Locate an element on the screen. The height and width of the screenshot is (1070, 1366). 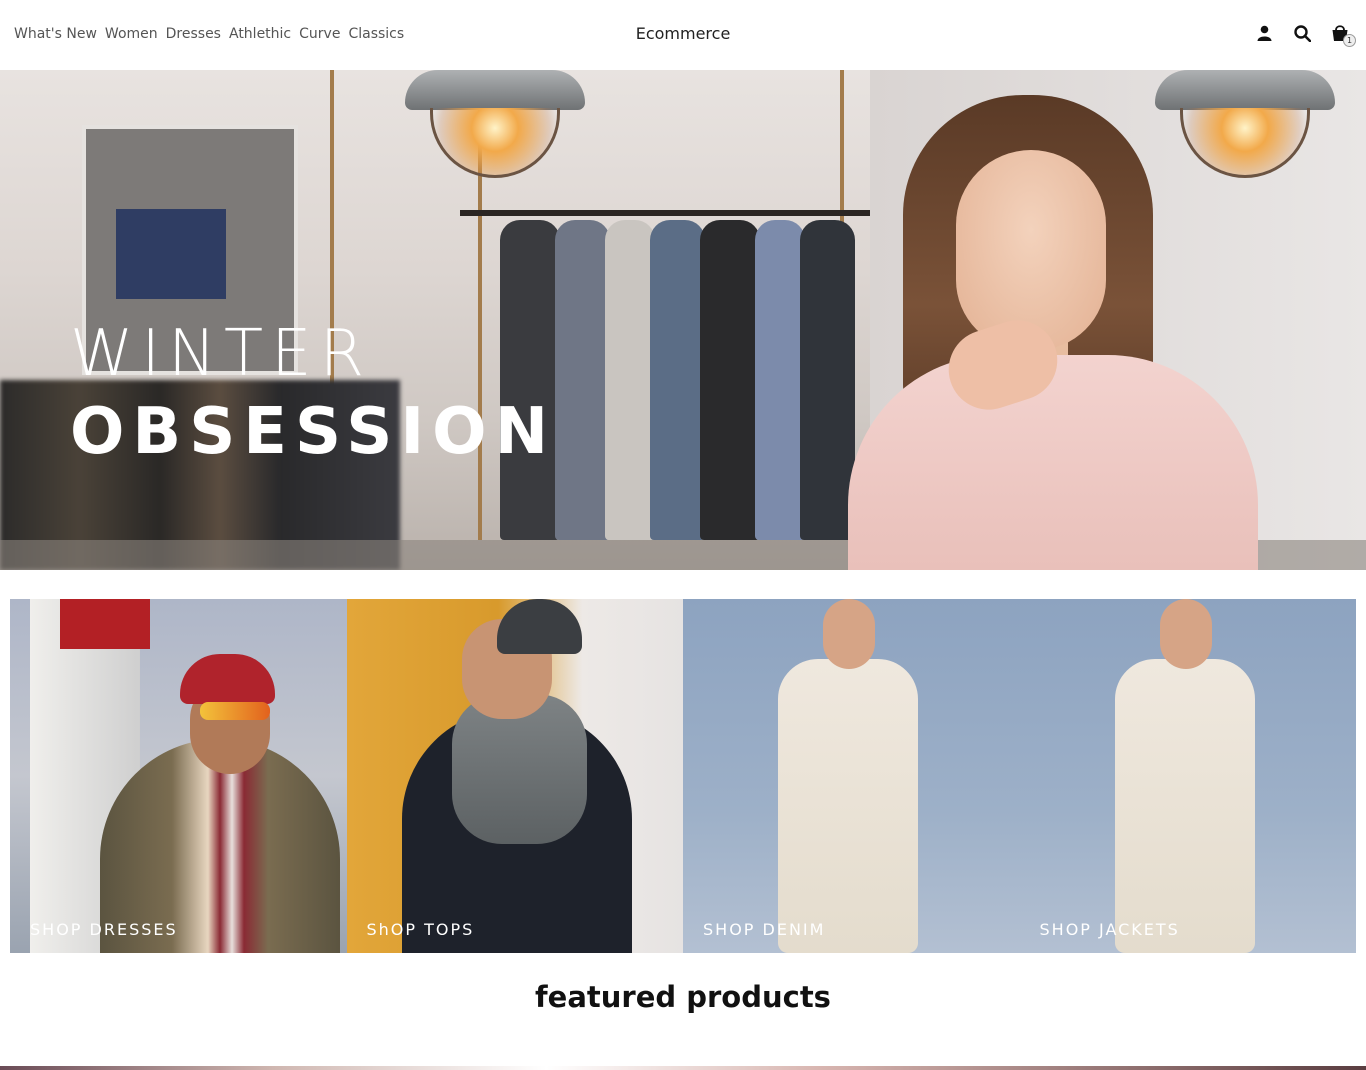
nav-link-dresses: Dresses is located at coordinates (193, 34).